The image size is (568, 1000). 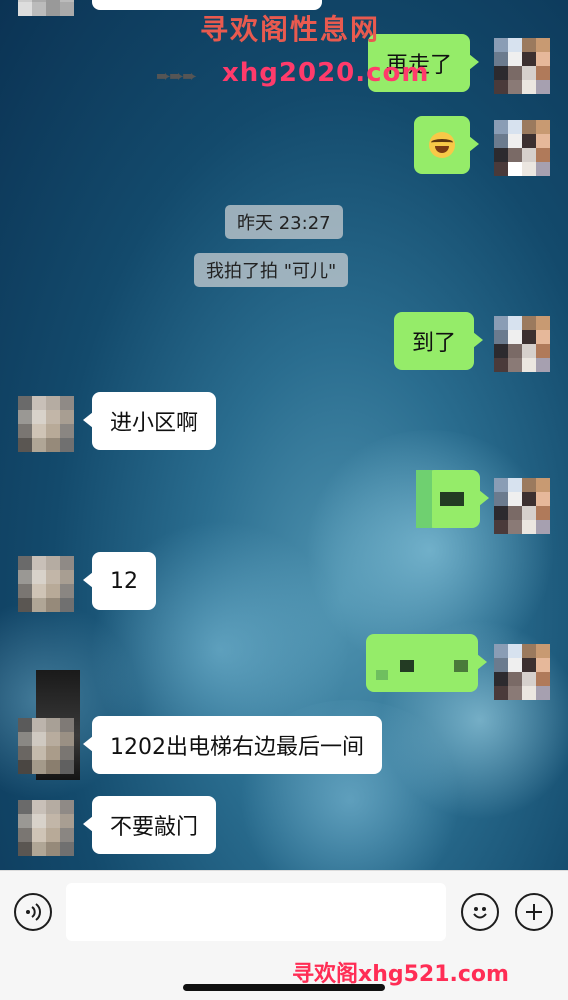 What do you see at coordinates (119, 581) in the screenshot?
I see `message-bubble-received: 12` at bounding box center [119, 581].